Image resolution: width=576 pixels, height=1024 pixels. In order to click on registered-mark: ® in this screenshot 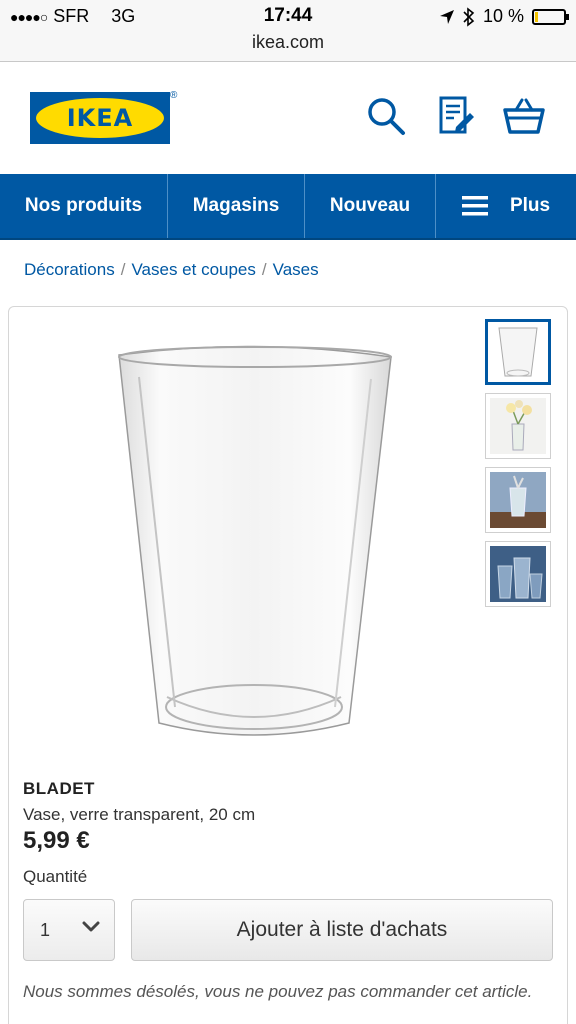, I will do `click(174, 95)`.